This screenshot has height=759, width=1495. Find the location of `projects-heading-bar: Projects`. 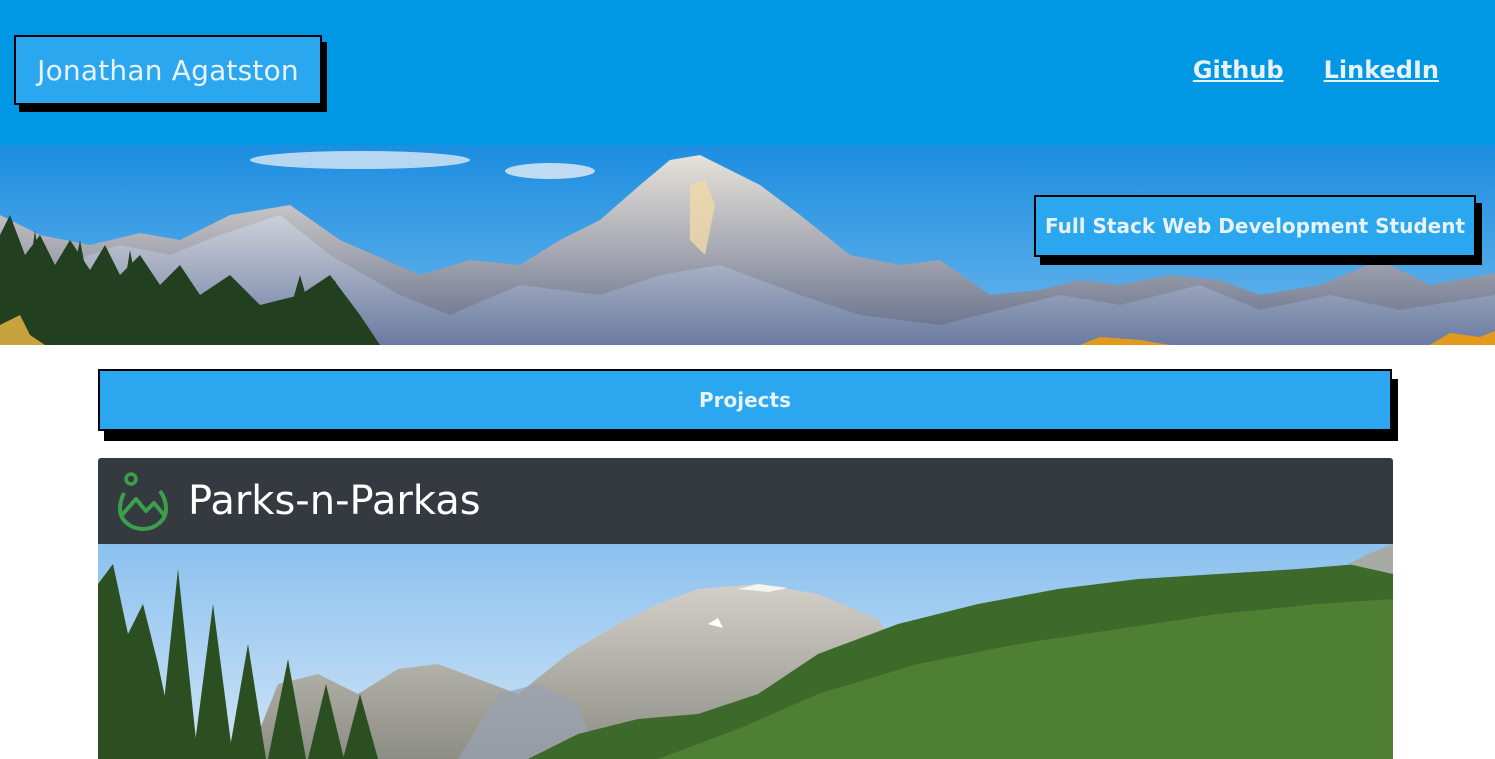

projects-heading-bar: Projects is located at coordinates (745, 400).